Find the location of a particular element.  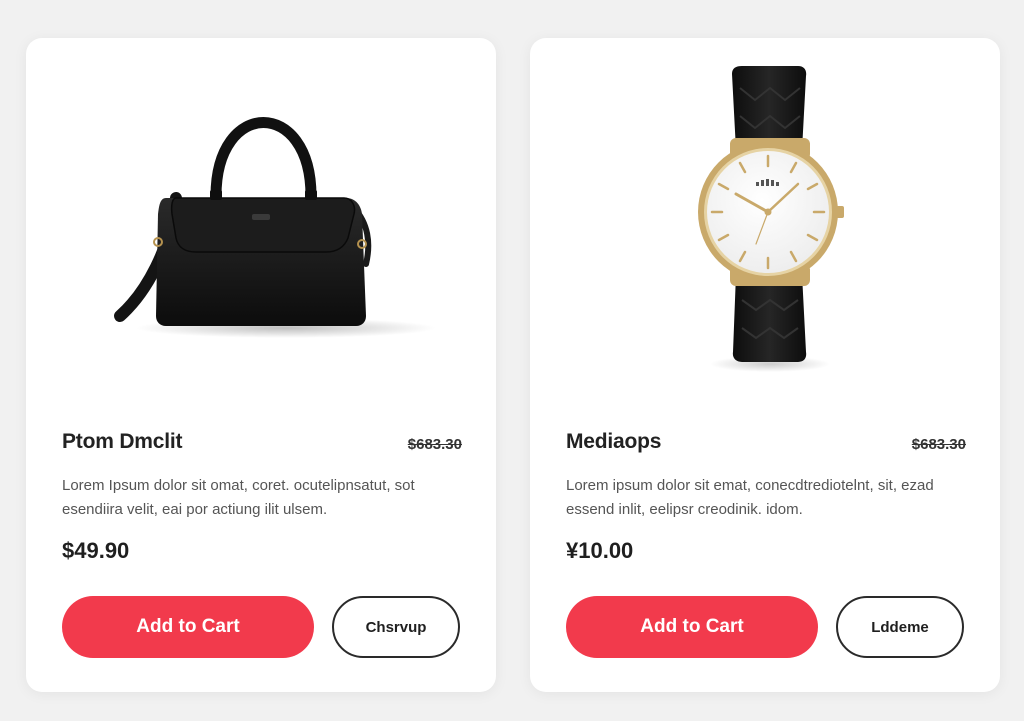

product-title: Ptom Dmclit is located at coordinates (122, 441).